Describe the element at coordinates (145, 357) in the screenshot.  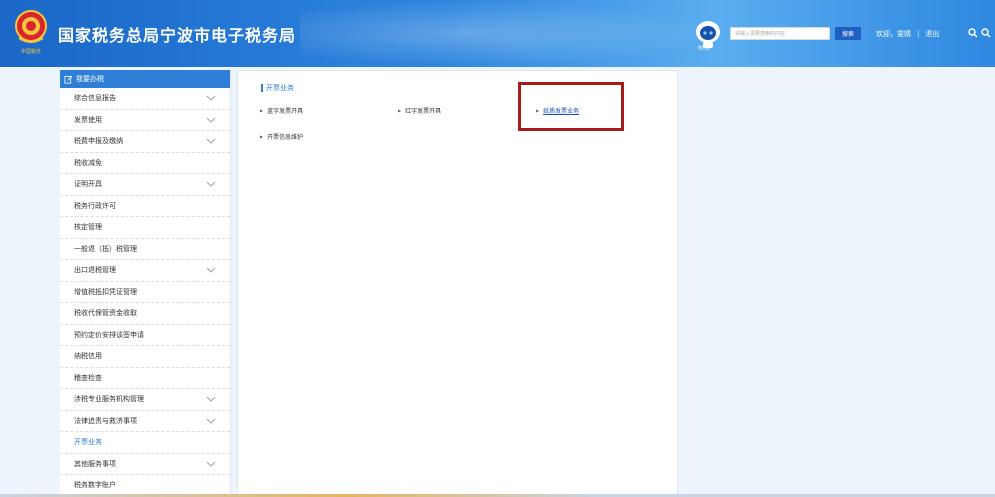
I see `sidebar-item: 纳税信用` at that location.